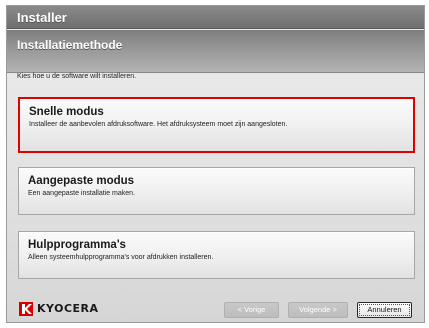 The width and height of the screenshot is (429, 328). What do you see at coordinates (42, 17) in the screenshot?
I see `window-title: Installer` at bounding box center [42, 17].